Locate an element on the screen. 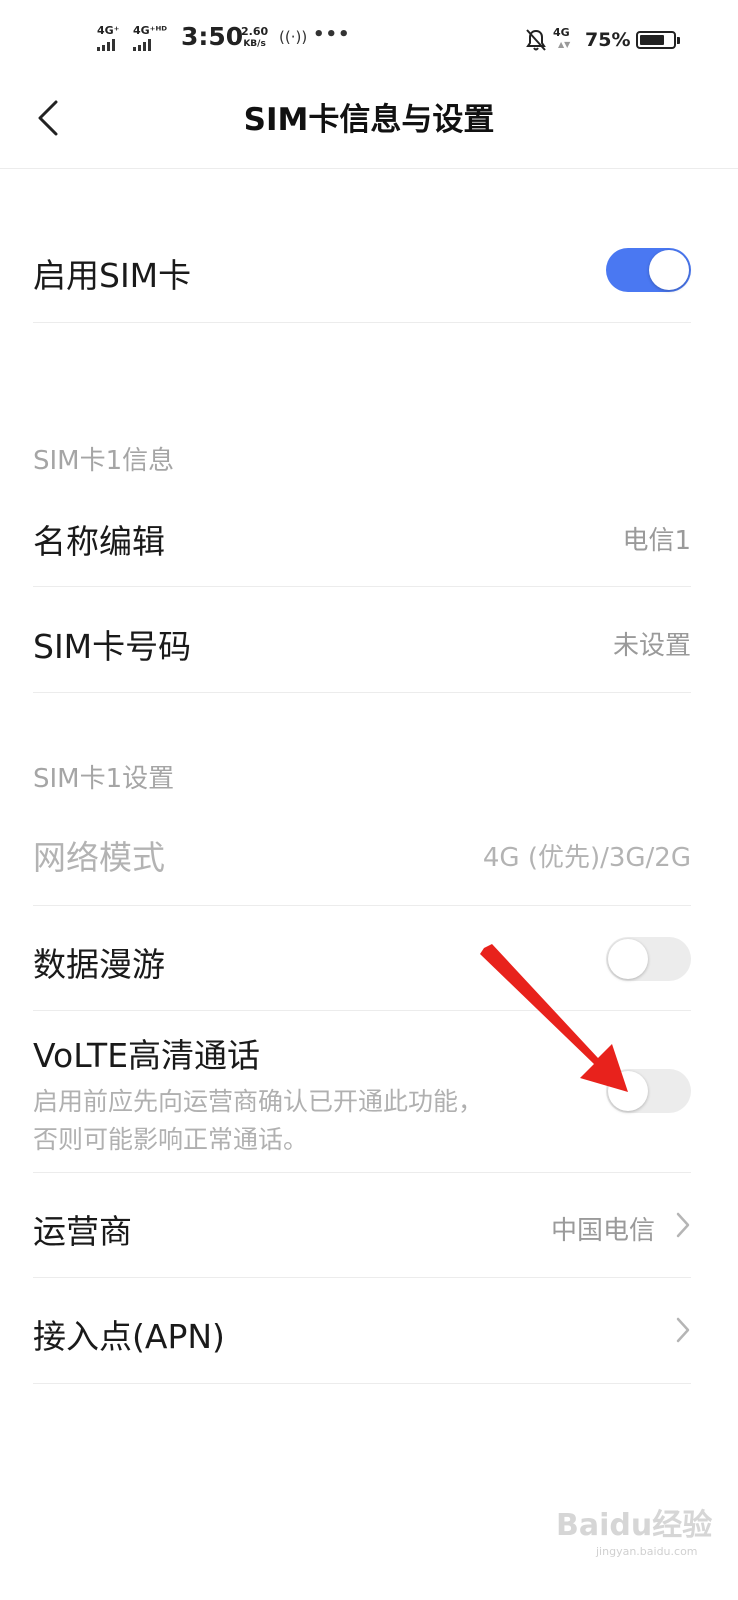  enable-sim-label: 启用SIM卡 is located at coordinates (112, 275).